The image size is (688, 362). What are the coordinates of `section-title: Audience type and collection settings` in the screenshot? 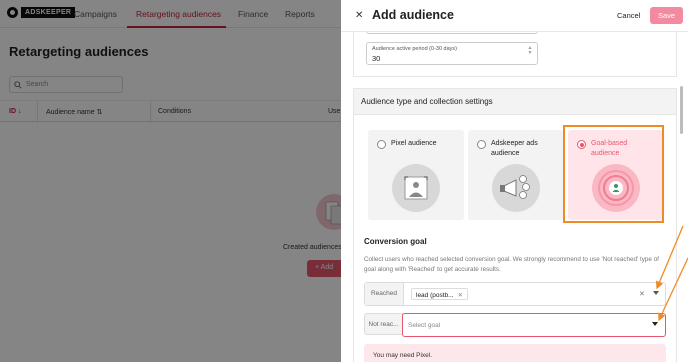 It's located at (427, 101).